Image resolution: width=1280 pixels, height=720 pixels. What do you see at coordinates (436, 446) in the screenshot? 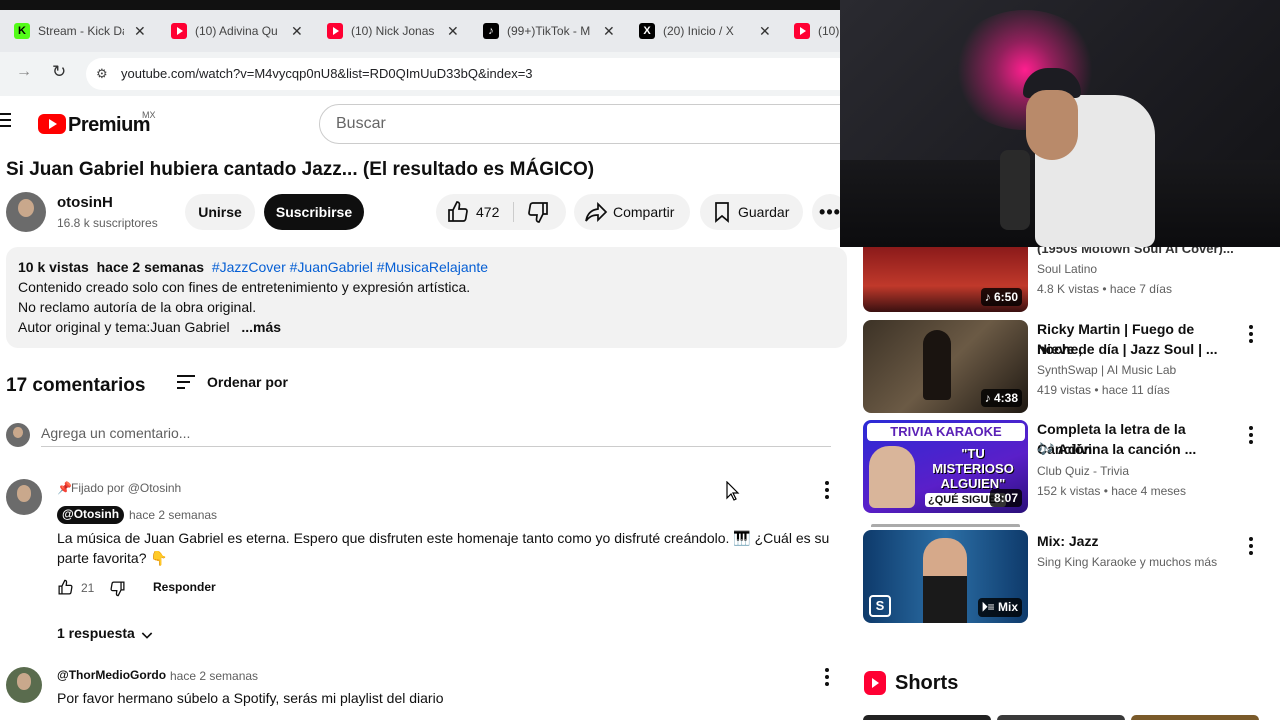
I see `comment-input-underline` at bounding box center [436, 446].